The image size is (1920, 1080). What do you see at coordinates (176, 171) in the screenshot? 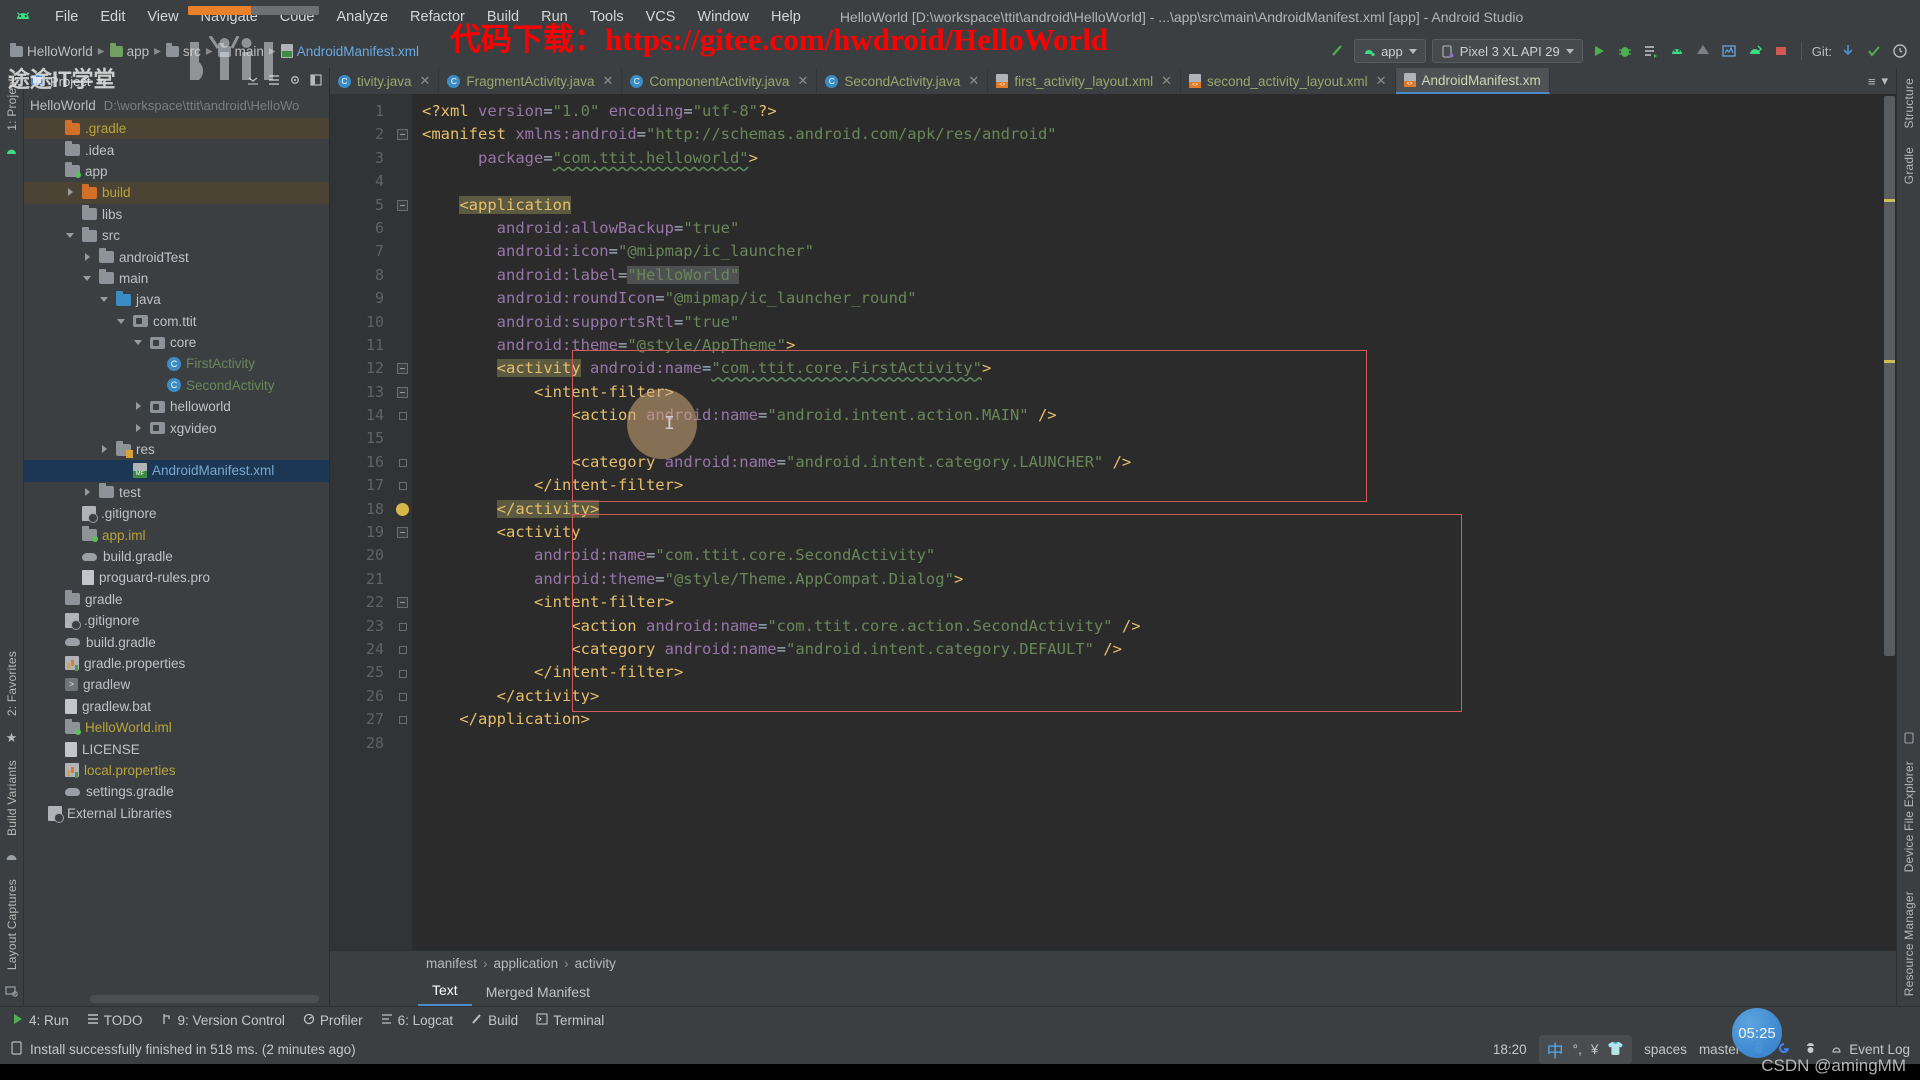
I see `tree-item-app: app` at bounding box center [176, 171].